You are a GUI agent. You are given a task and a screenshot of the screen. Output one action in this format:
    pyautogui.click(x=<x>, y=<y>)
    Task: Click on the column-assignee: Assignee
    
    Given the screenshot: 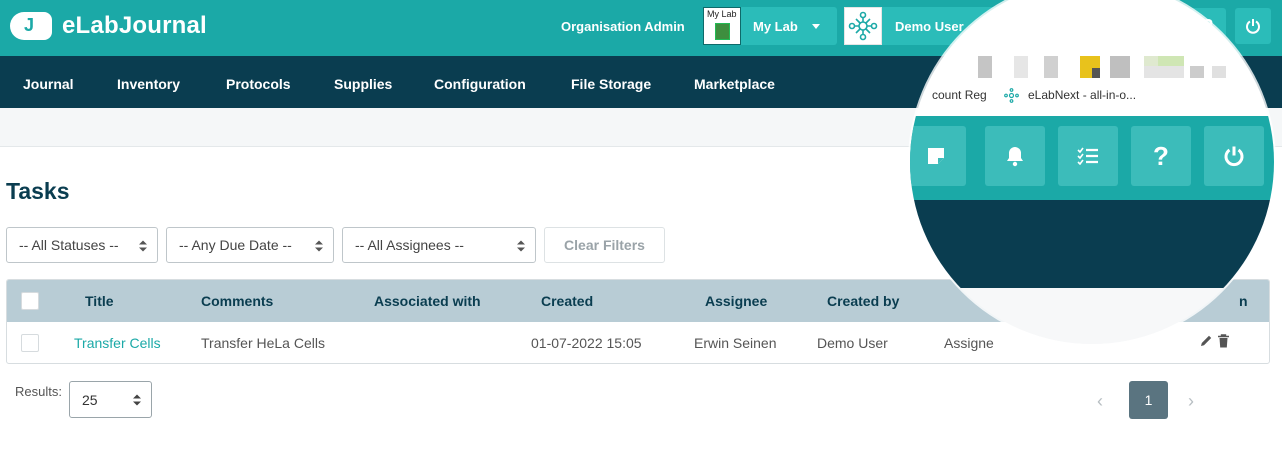 What is the action you would take?
    pyautogui.click(x=736, y=301)
    